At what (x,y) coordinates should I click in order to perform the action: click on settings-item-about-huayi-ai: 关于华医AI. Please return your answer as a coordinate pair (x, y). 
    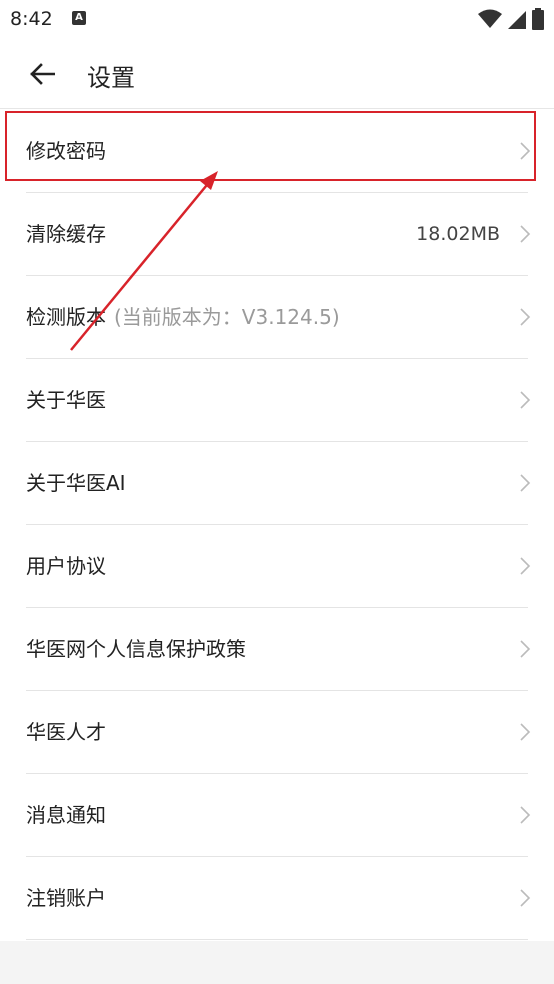
    Looking at the image, I should click on (277, 483).